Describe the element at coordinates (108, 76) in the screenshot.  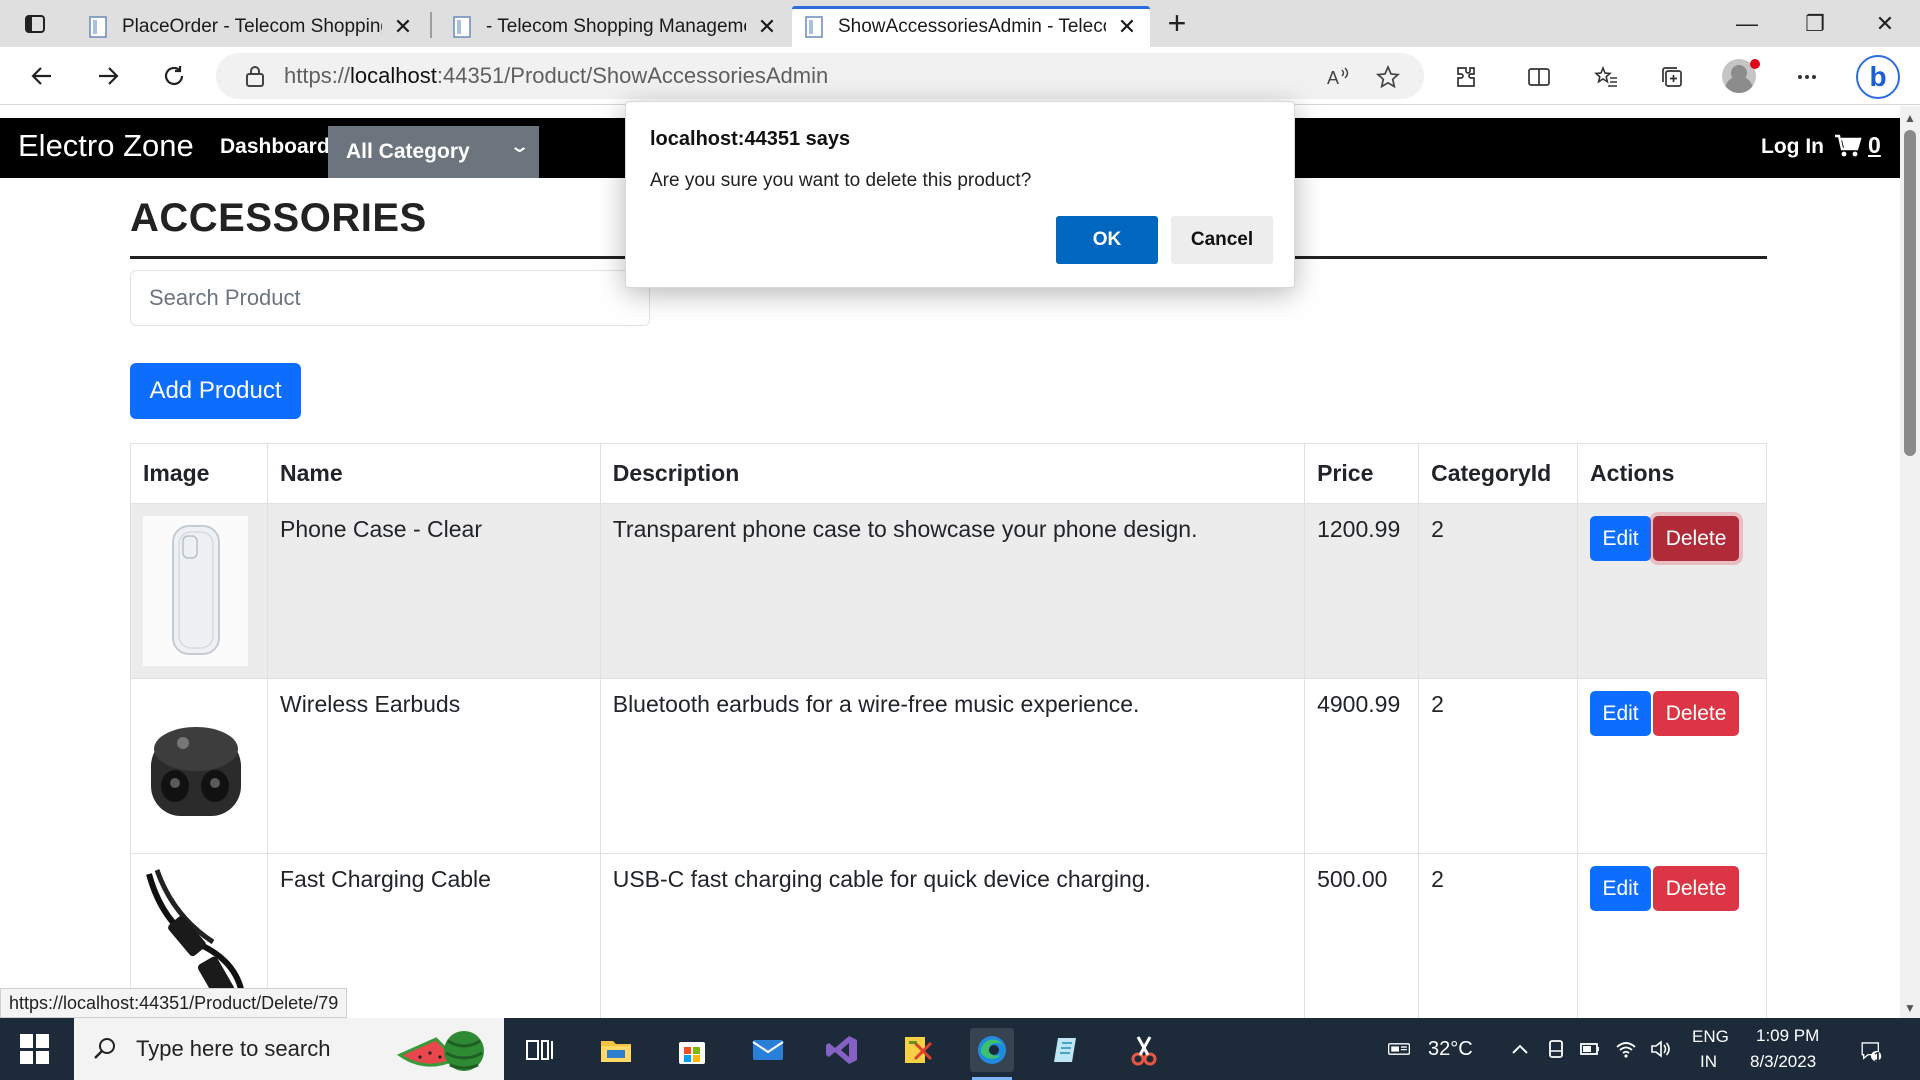
I see `forward-icon` at that location.